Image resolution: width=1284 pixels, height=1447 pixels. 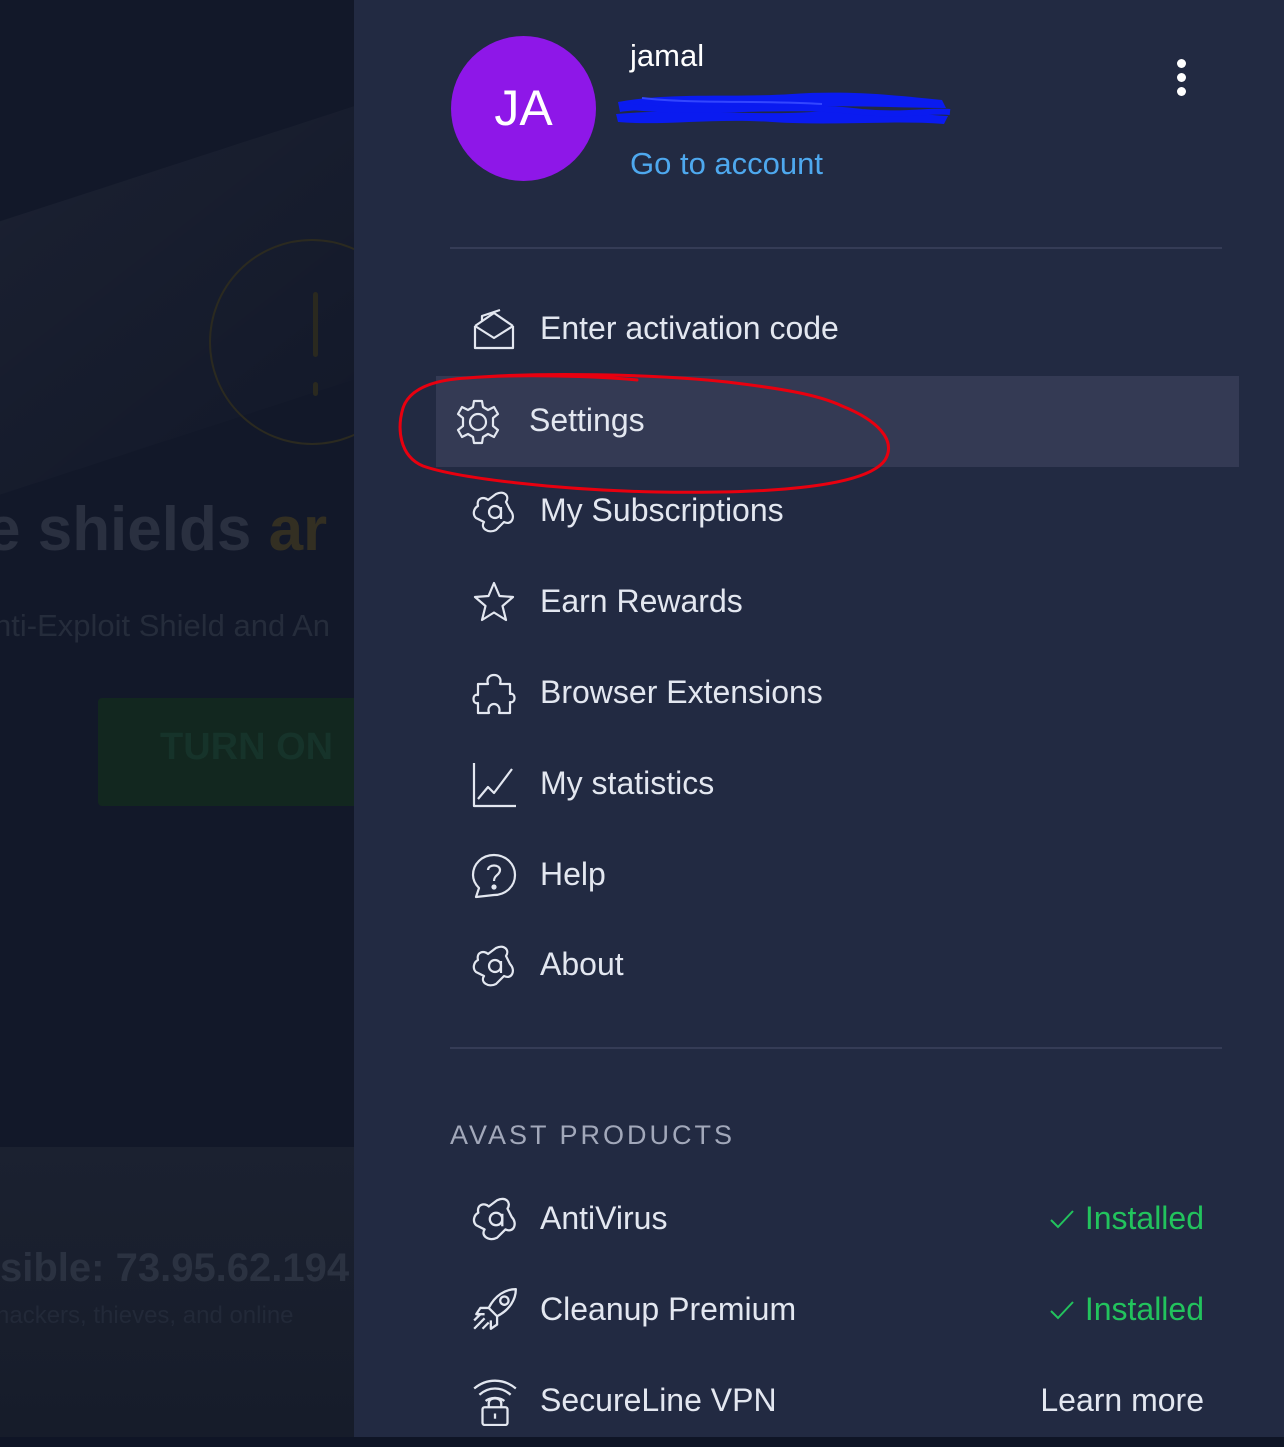 I want to click on help-icon, so click(x=494, y=876).